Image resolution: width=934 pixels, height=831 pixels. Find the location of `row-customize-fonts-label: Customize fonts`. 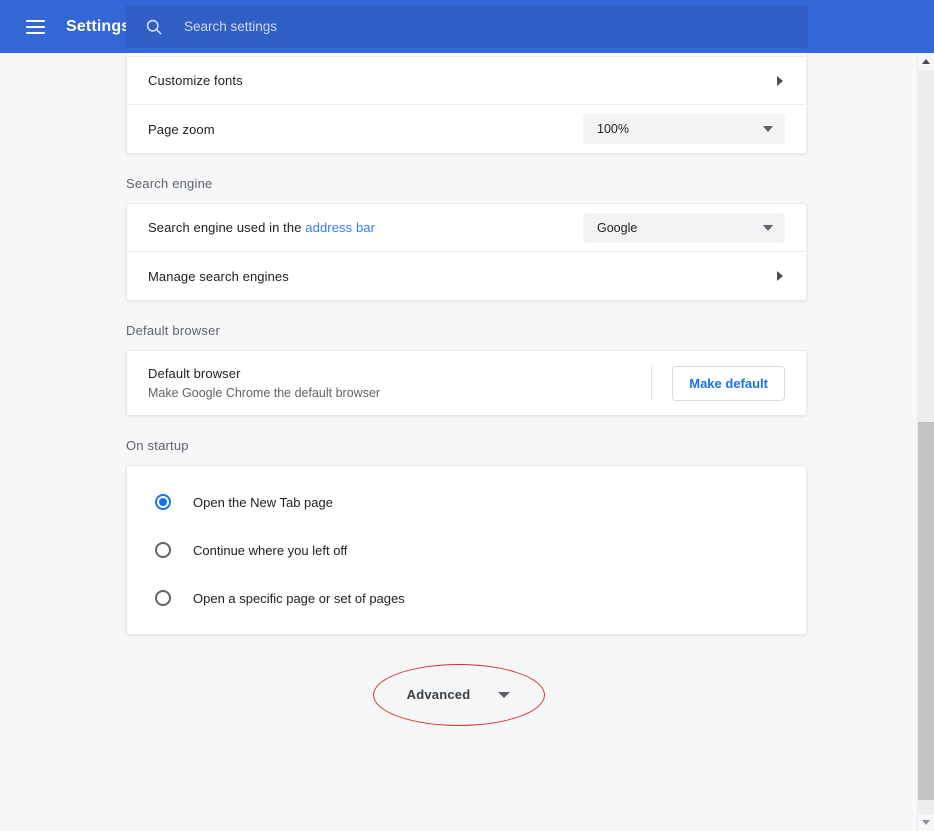

row-customize-fonts-label: Customize fonts is located at coordinates (195, 80).